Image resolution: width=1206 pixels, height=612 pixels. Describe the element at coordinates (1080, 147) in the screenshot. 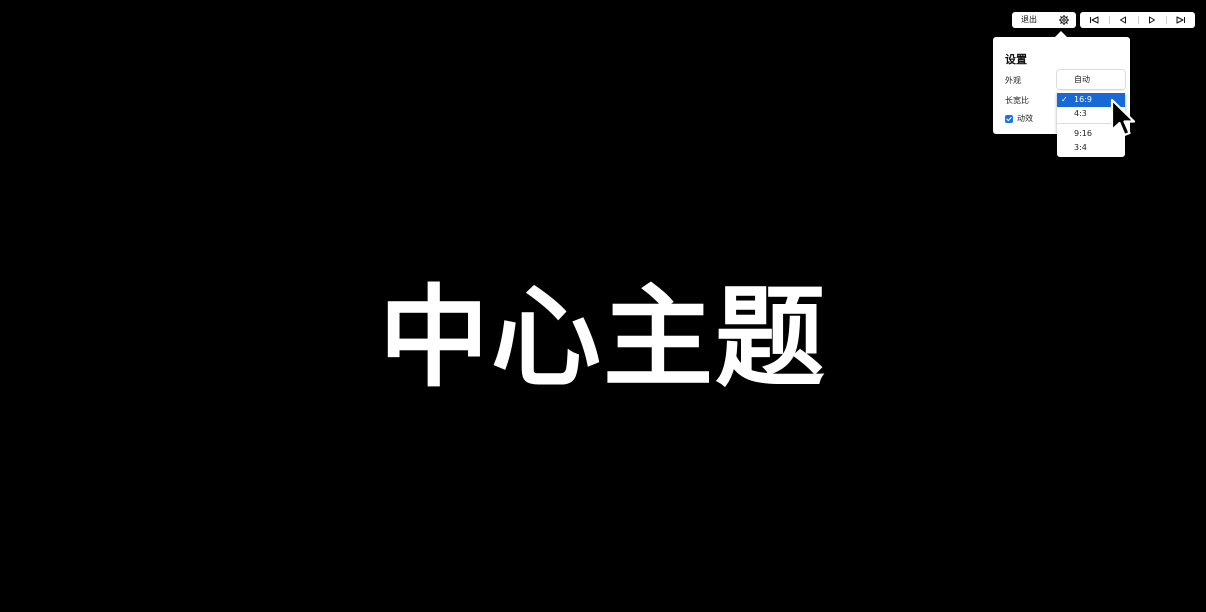

I see `option-label: 3:4` at that location.